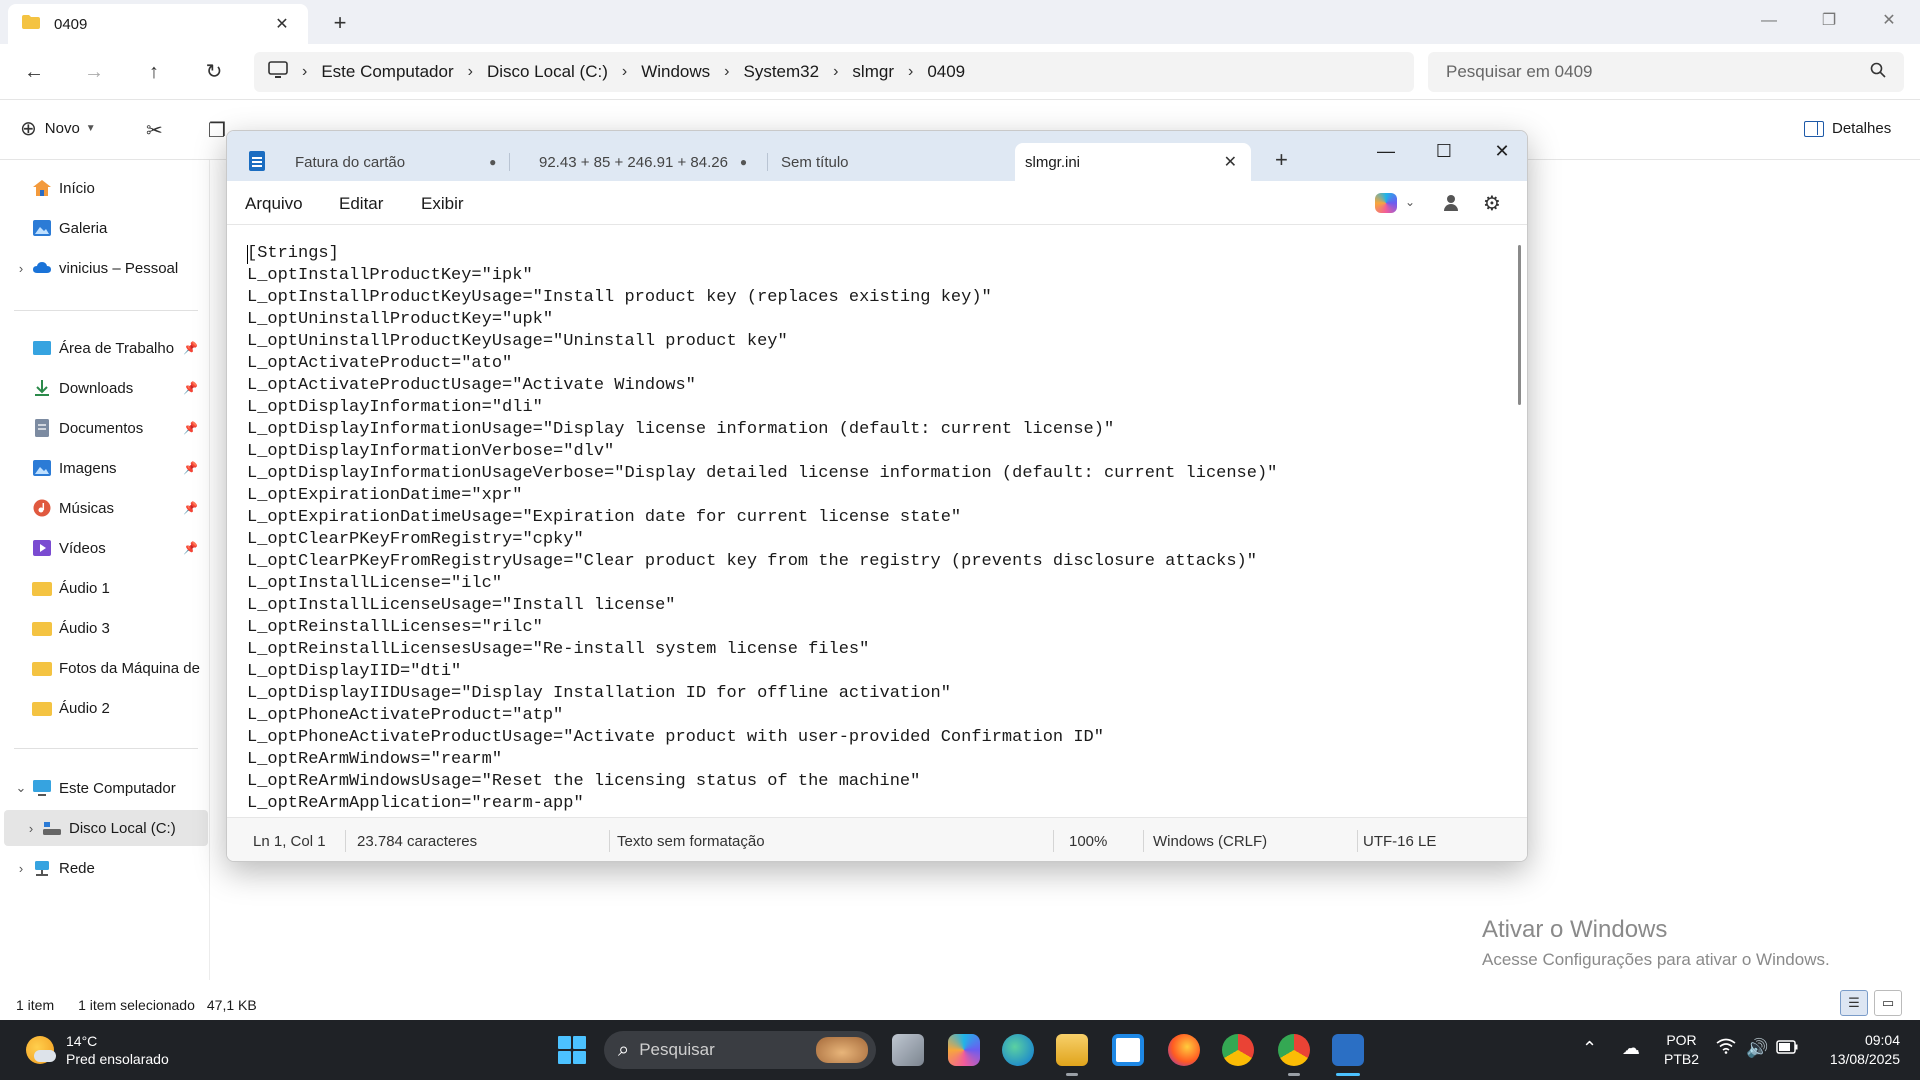 This screenshot has height=1080, width=1920. Describe the element at coordinates (42, 268) in the screenshot. I see `cloud-icon` at that location.